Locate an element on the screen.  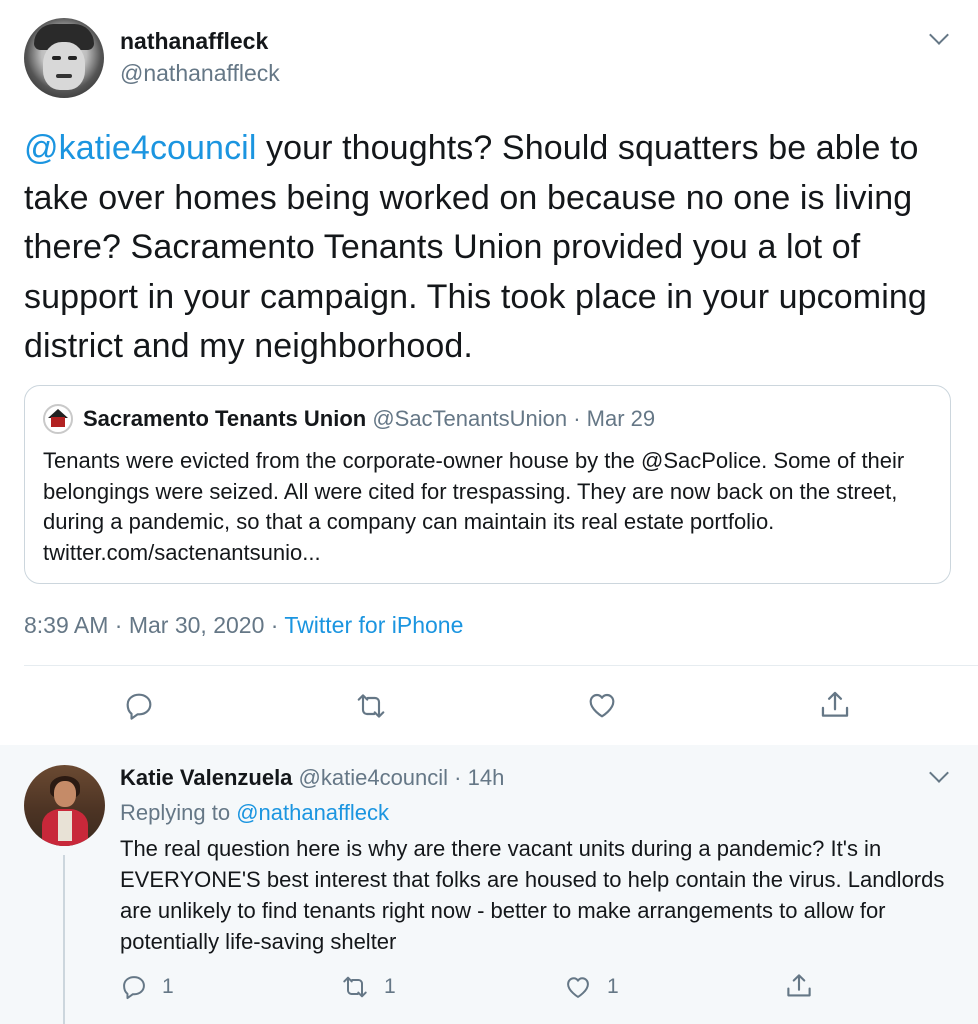
like-button is located at coordinates (602, 705).